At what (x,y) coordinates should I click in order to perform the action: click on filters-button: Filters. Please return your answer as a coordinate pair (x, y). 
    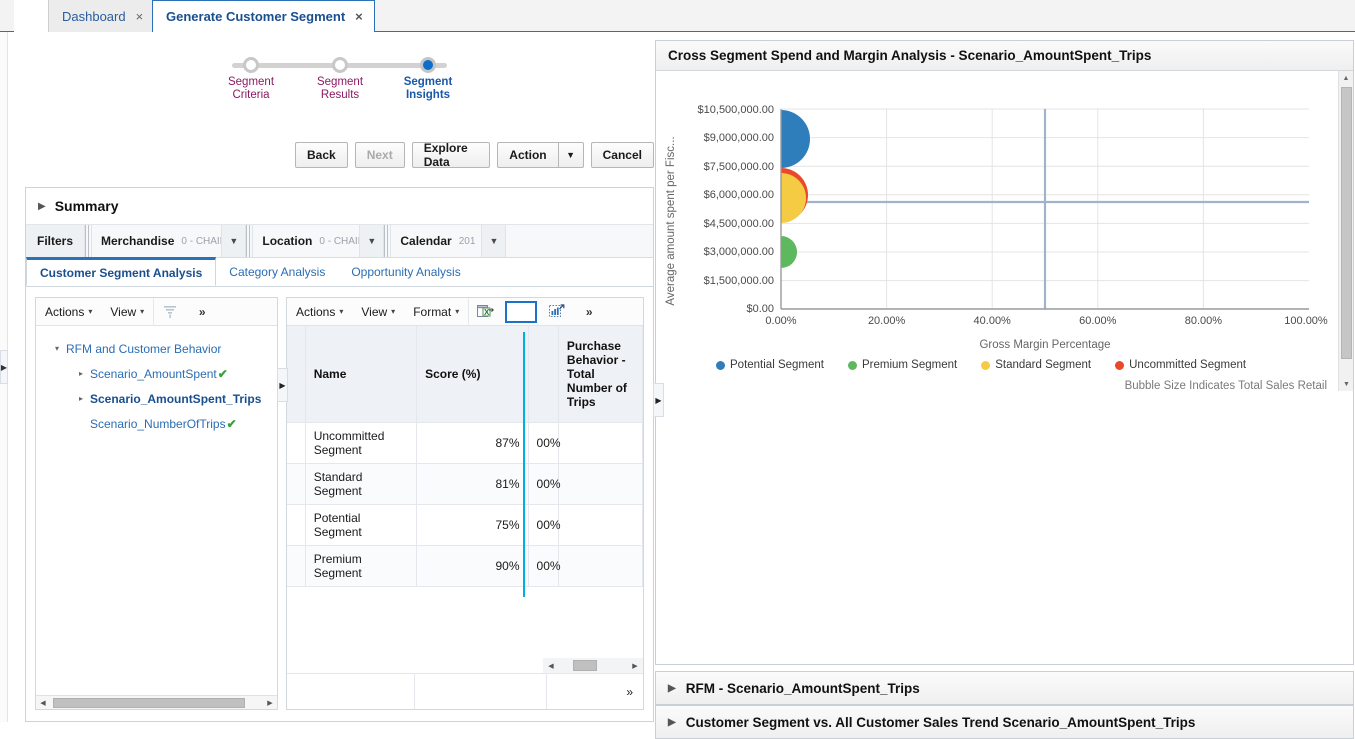
    Looking at the image, I should click on (56, 241).